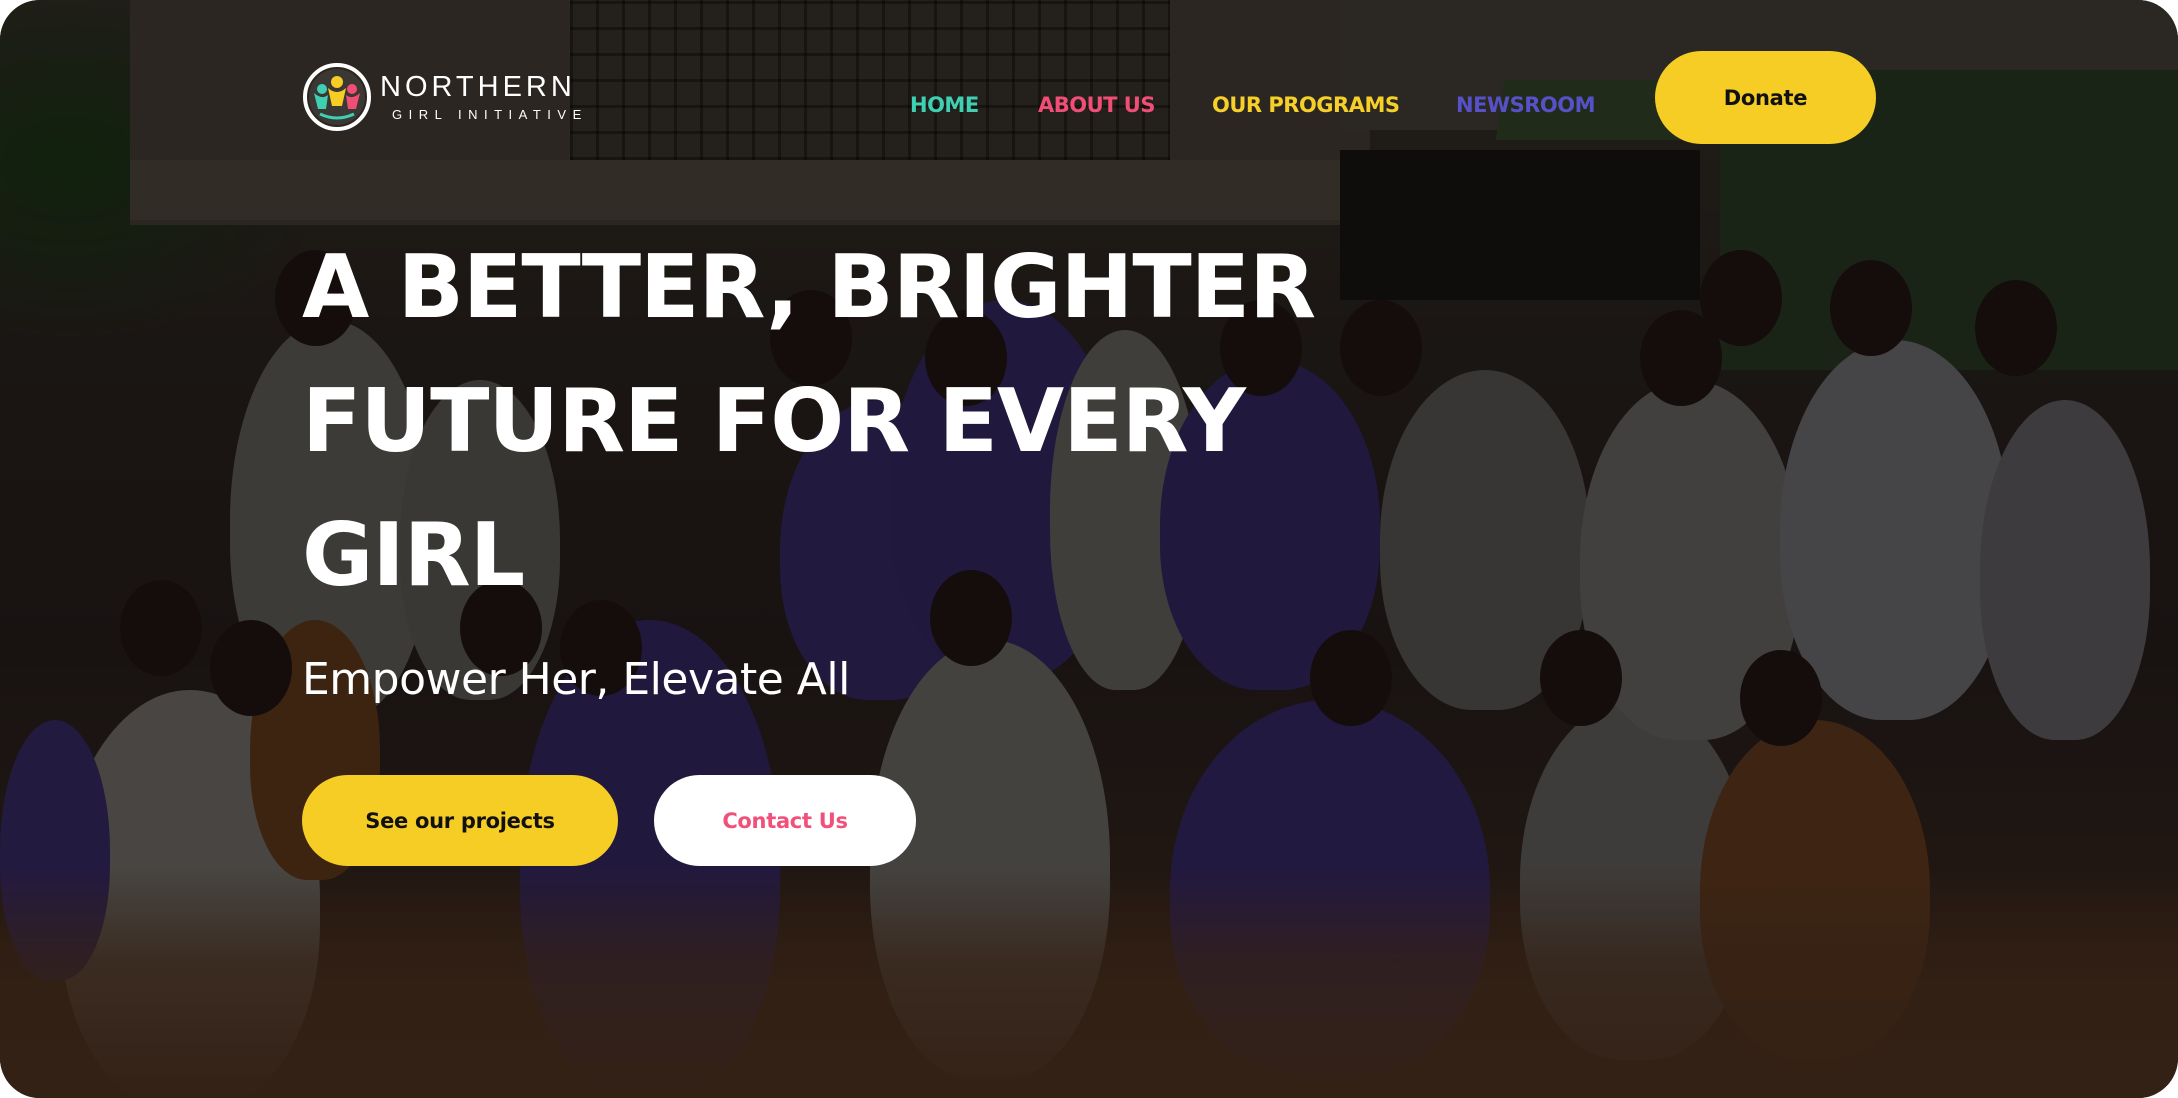  What do you see at coordinates (490, 114) in the screenshot?
I see `logo-name-line2: GIRL INITIATIVE` at bounding box center [490, 114].